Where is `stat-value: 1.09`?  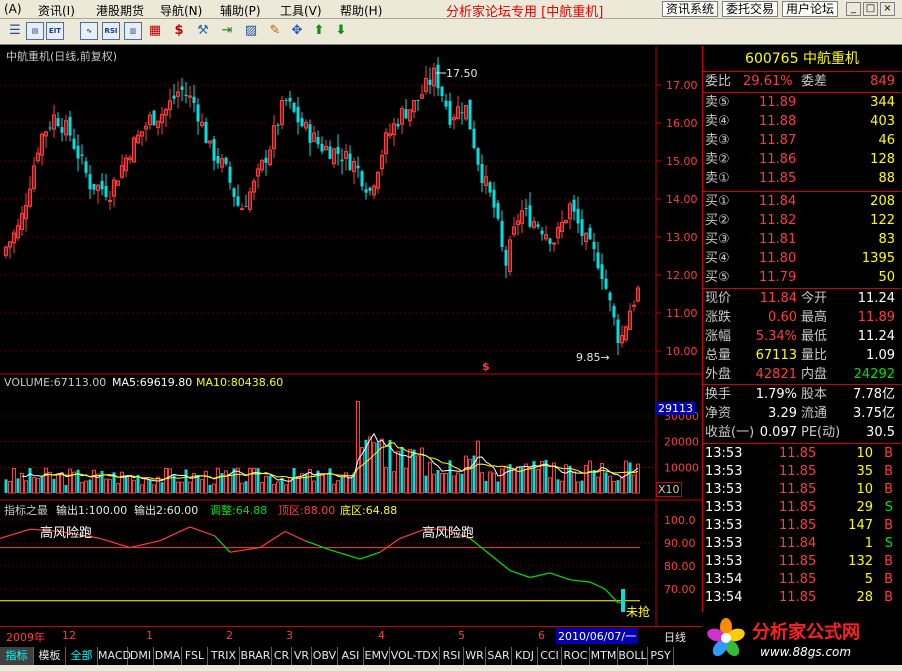 stat-value: 1.09 is located at coordinates (880, 355).